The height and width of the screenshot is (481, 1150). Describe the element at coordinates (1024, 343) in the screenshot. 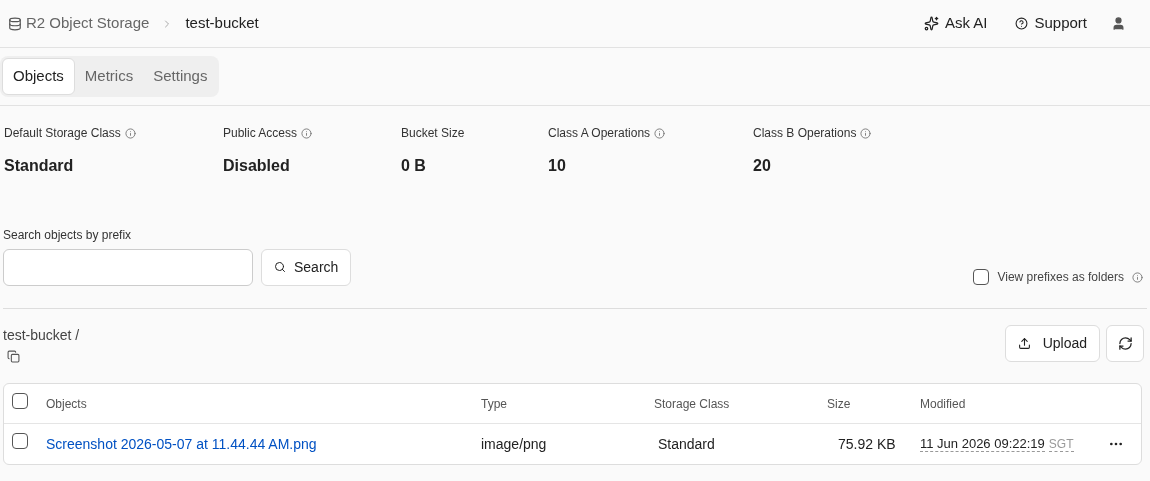

I see `upload-icon` at that location.